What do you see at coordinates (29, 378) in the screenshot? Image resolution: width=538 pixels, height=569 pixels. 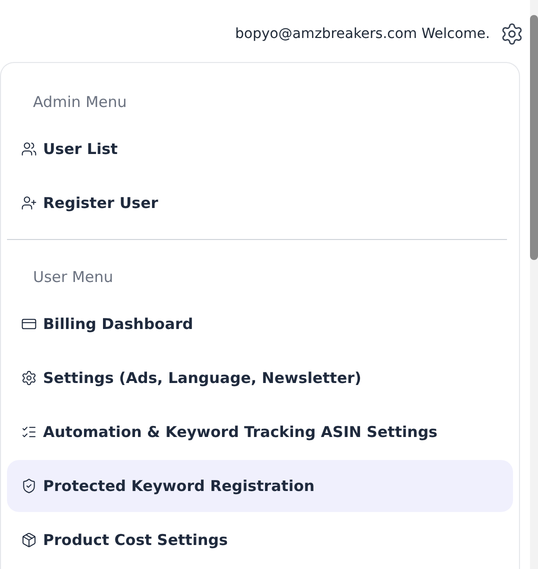 I see `gear-icon` at bounding box center [29, 378].